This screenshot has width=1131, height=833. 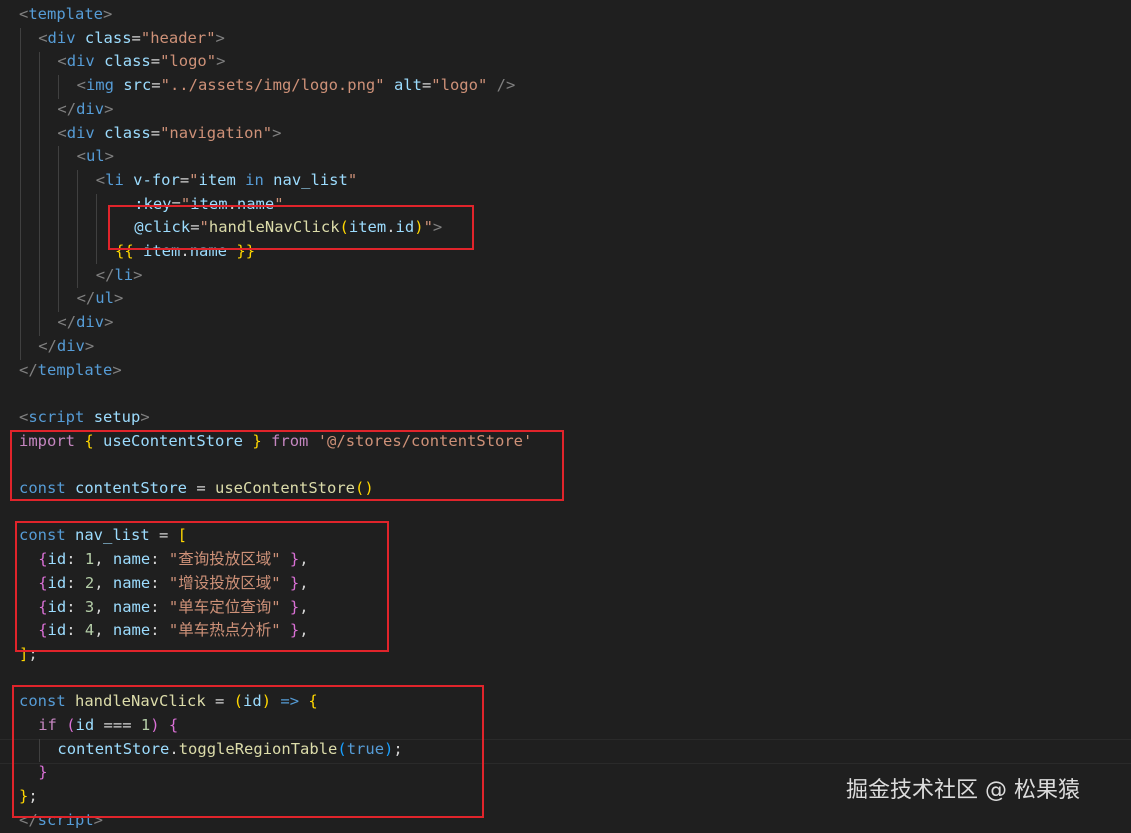 What do you see at coordinates (565, 371) in the screenshot?
I see `code-line: </template>` at bounding box center [565, 371].